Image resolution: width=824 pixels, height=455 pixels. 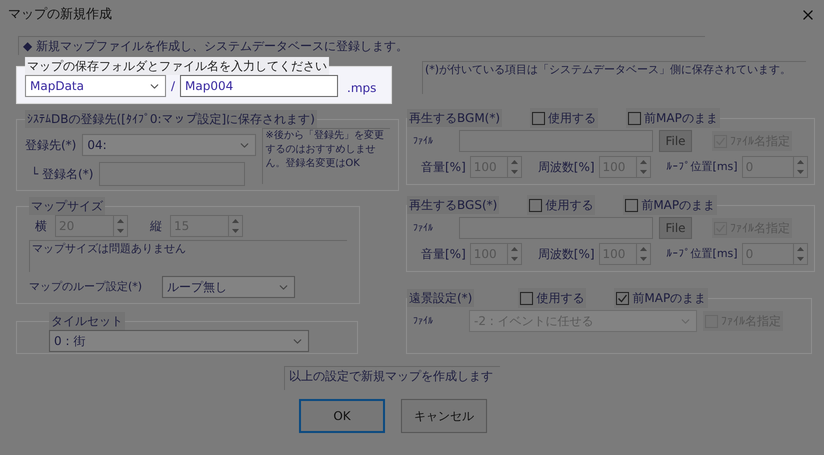 I want to click on folder-dropdown: MapData, so click(x=95, y=86).